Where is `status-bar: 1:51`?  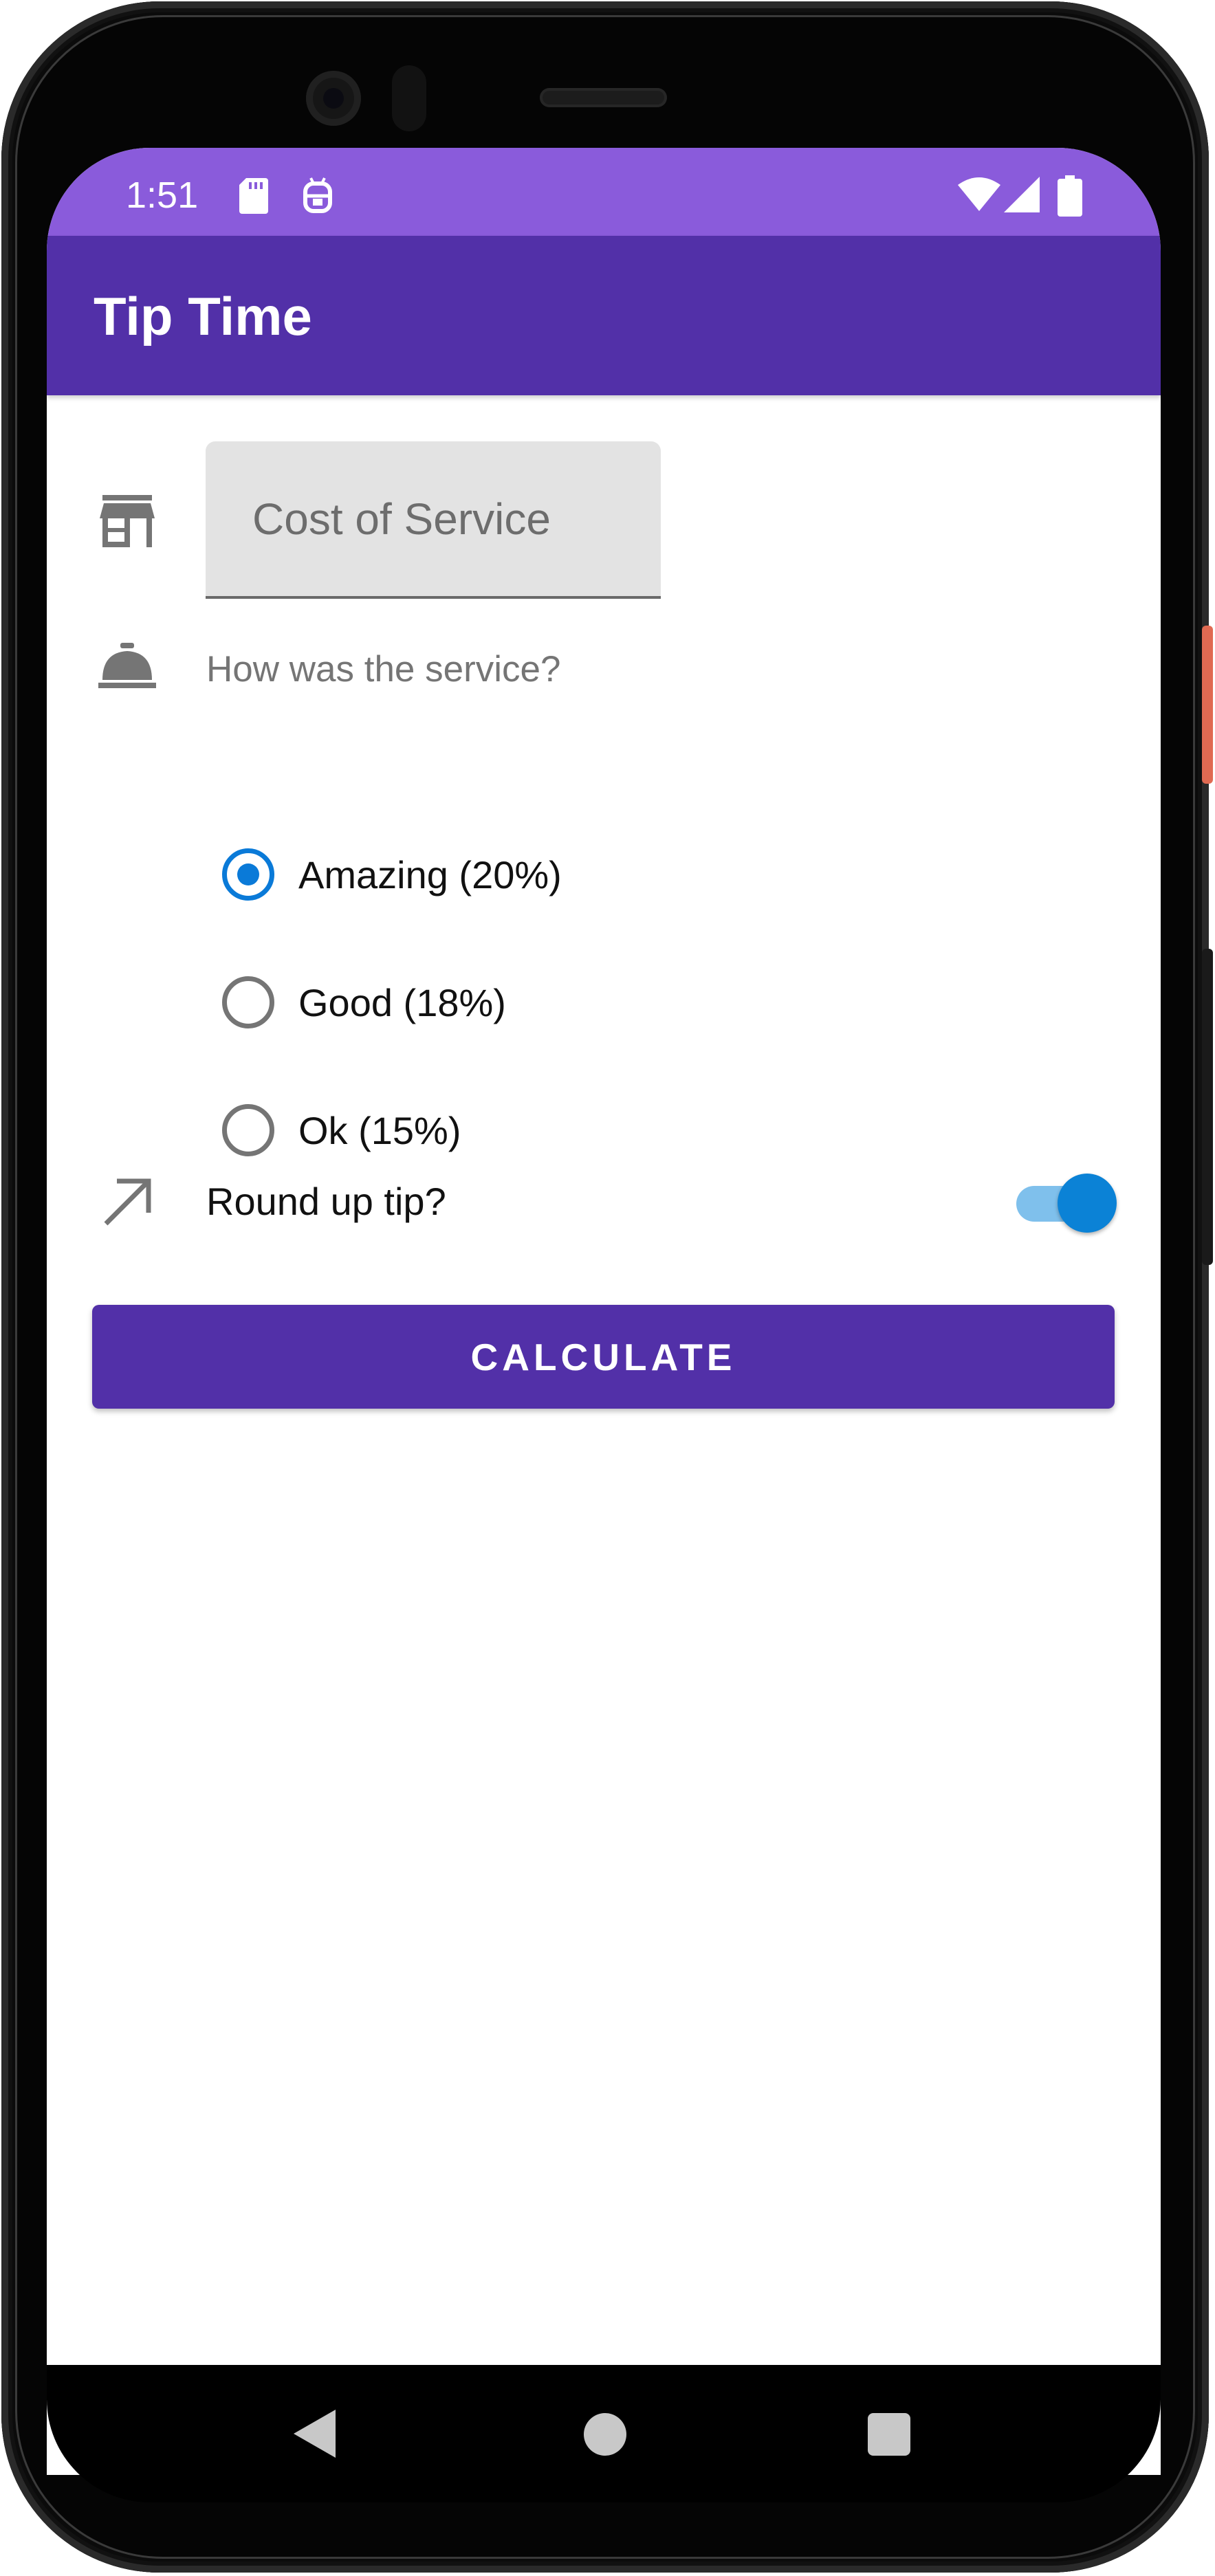 status-bar: 1:51 is located at coordinates (604, 192).